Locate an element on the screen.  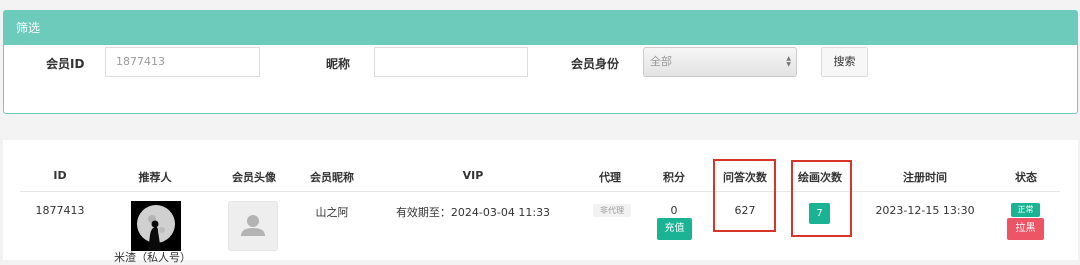
header-agent: 代理 is located at coordinates (610, 177).